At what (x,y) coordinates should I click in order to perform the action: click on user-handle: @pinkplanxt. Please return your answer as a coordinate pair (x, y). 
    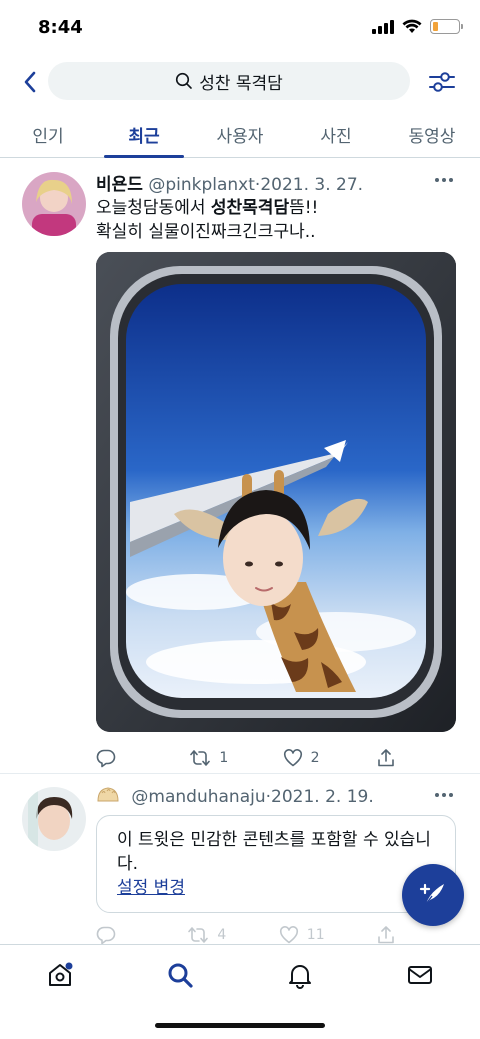
    Looking at the image, I should click on (201, 185).